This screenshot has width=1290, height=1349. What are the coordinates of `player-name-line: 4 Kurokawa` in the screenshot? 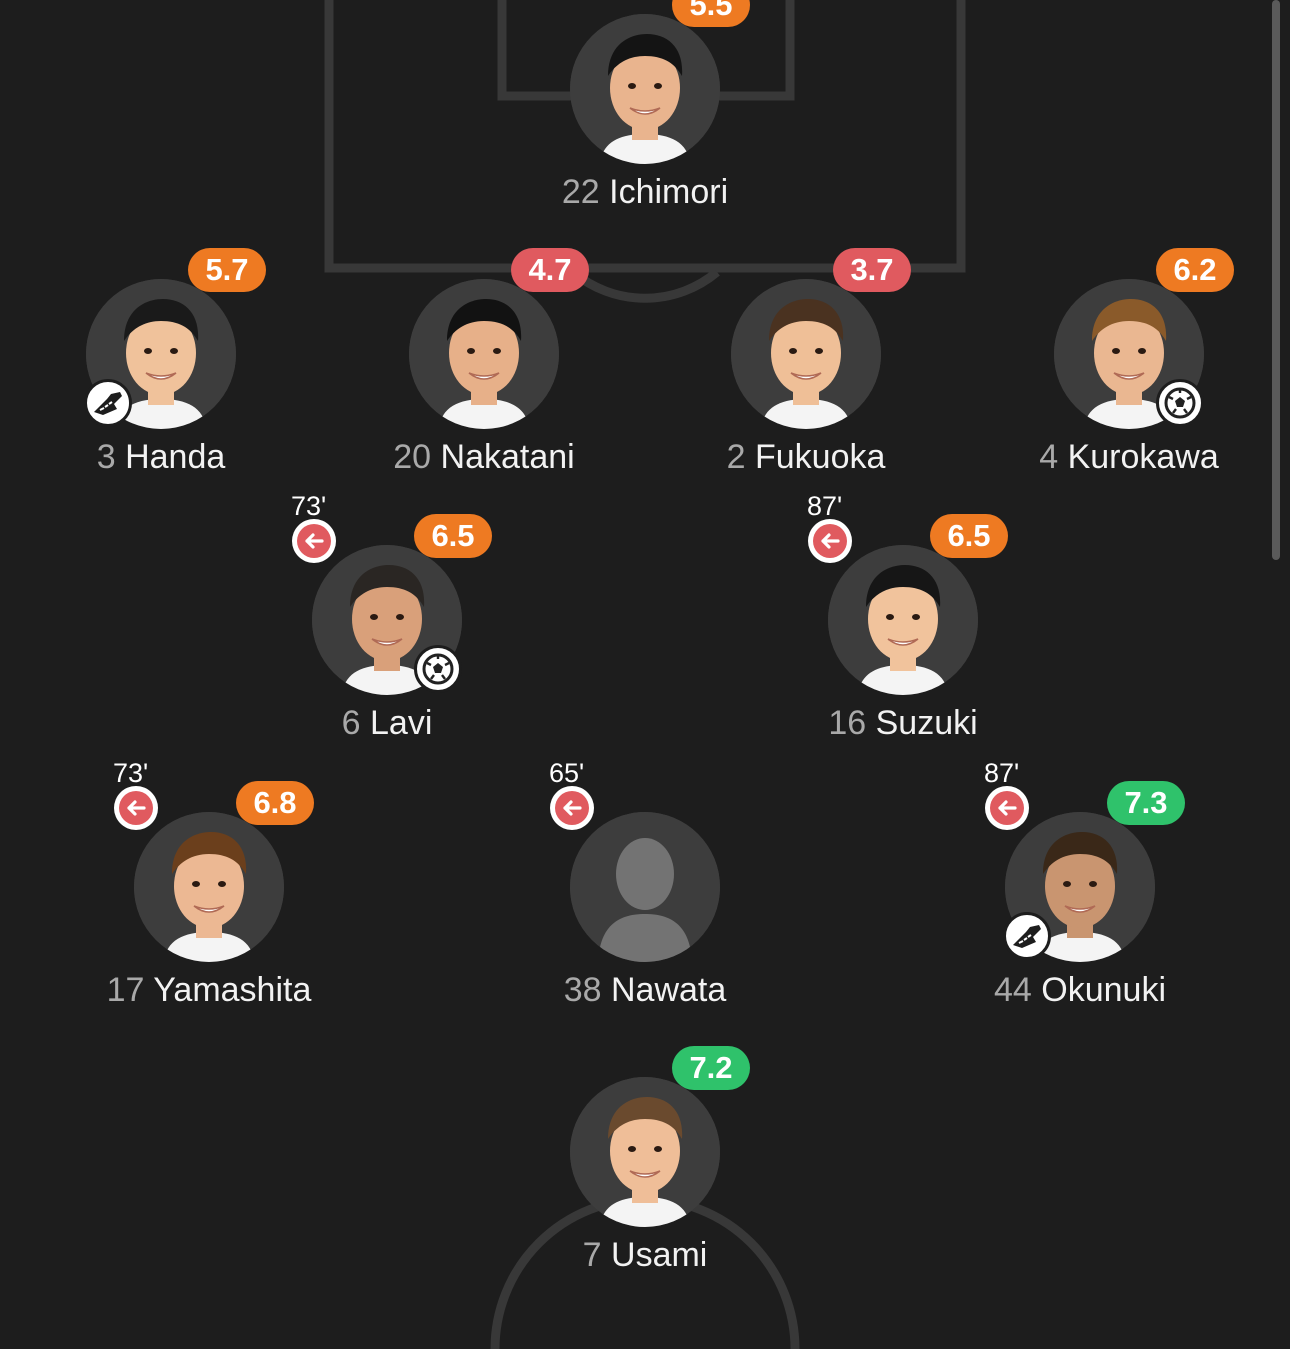 It's located at (1129, 457).